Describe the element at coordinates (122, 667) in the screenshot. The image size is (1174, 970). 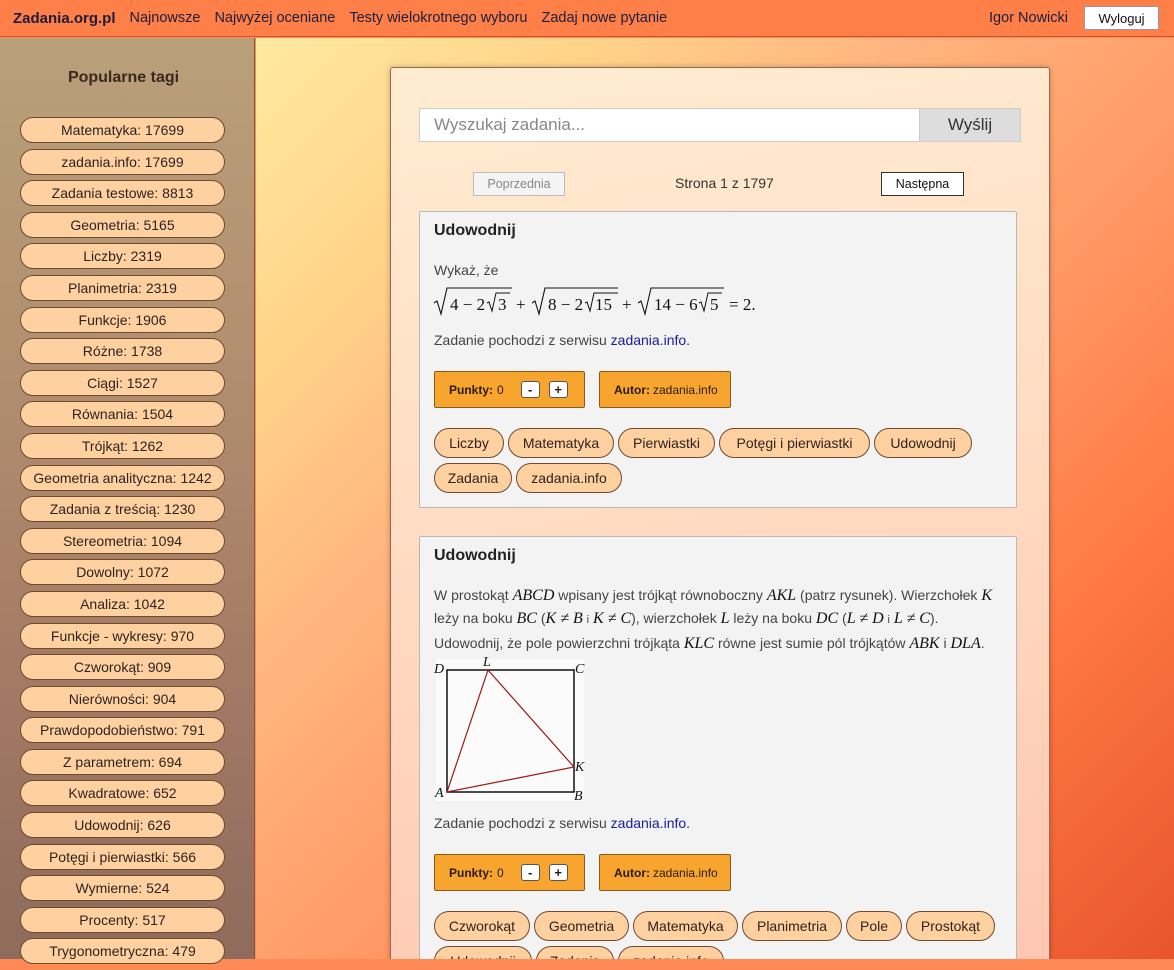
I see `sidebar-tag: Czworokąt: 909` at that location.